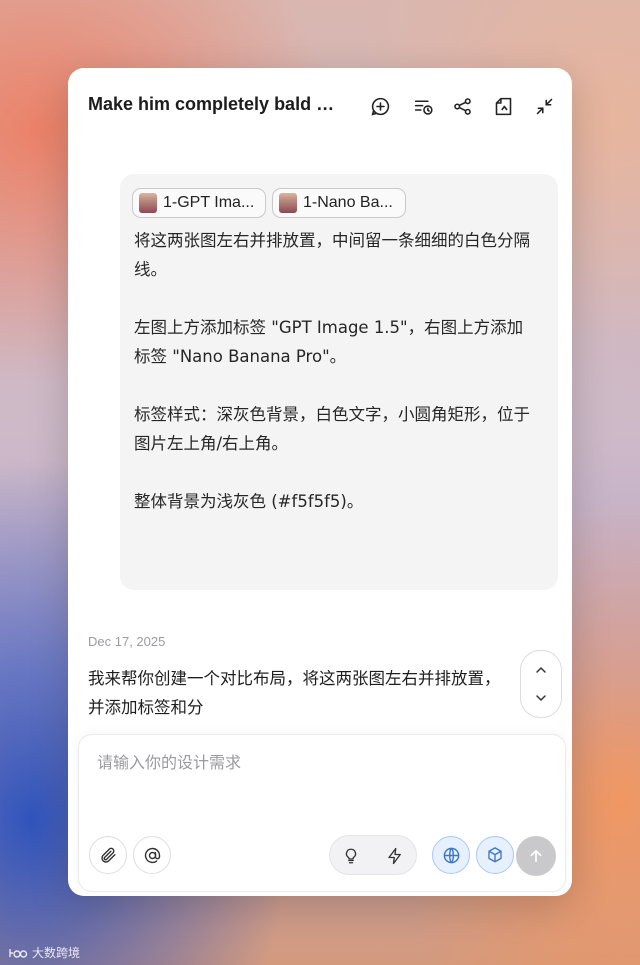 This screenshot has height=965, width=640. Describe the element at coordinates (332, 255) in the screenshot. I see `message-paragraph: 将这两张图左右并排放置，中间留一条细细的白色分隔线。` at that location.